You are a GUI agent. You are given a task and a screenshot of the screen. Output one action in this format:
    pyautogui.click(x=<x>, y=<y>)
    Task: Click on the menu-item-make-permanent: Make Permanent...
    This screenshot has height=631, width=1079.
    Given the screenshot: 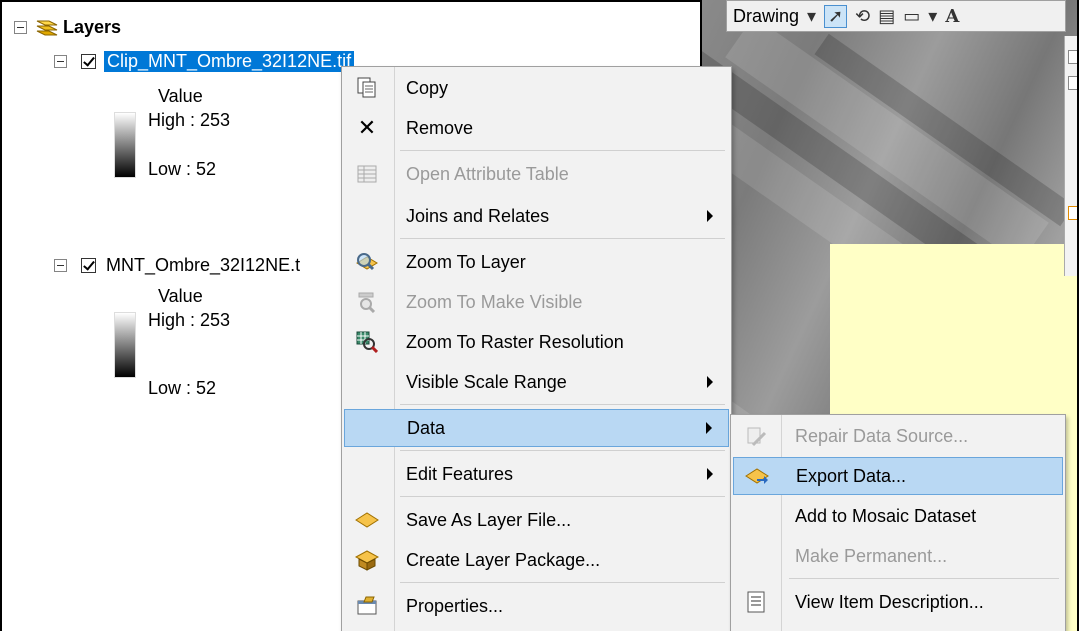 What is the action you would take?
    pyautogui.click(x=898, y=556)
    